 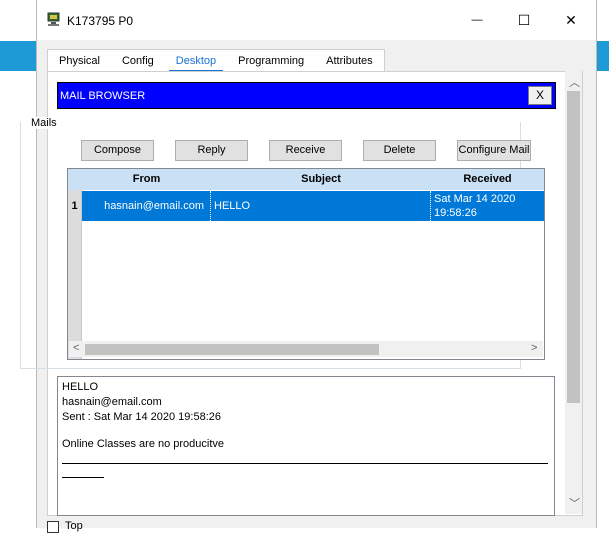 What do you see at coordinates (138, 61) in the screenshot?
I see `tab-config: Config` at bounding box center [138, 61].